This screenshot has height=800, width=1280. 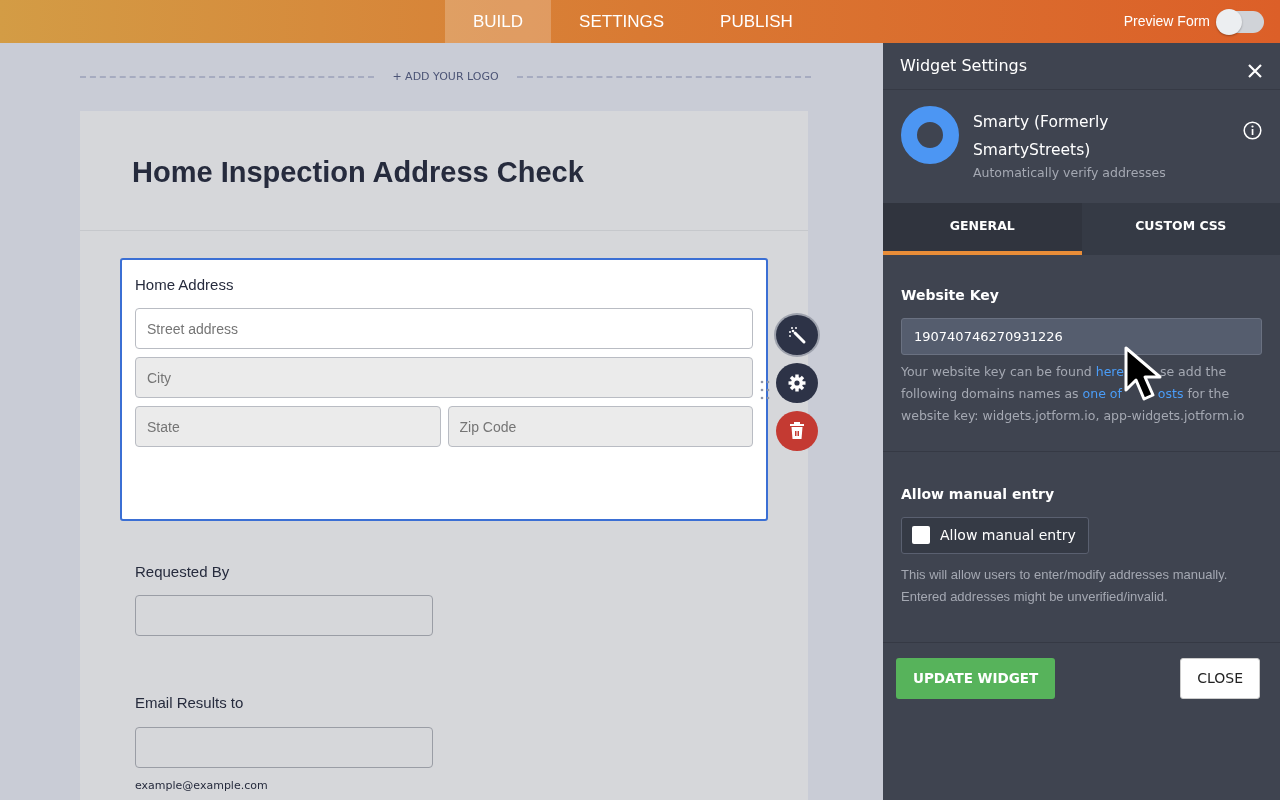 I want to click on magic-wand-icon, so click(x=797, y=334).